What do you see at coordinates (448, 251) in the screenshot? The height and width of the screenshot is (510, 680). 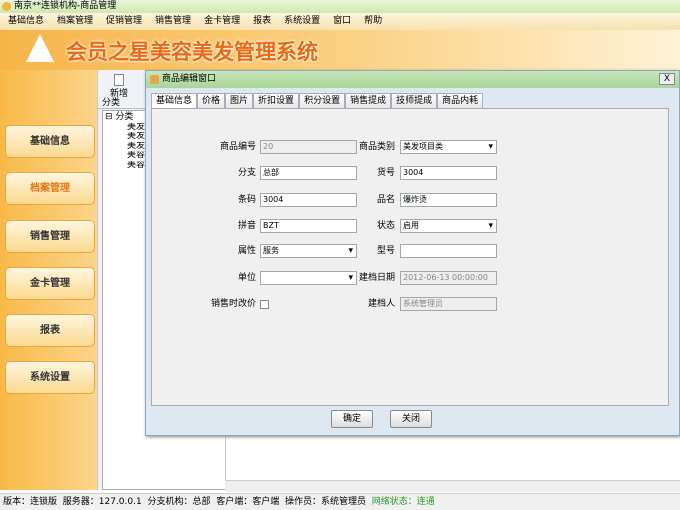 I see `model-field` at bounding box center [448, 251].